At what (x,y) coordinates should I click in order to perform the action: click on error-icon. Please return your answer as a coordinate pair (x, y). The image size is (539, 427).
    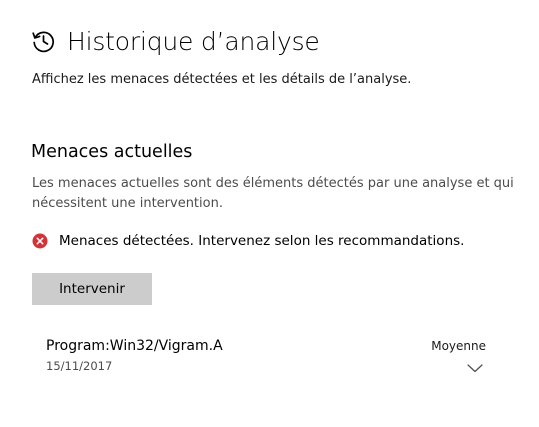
    Looking at the image, I should click on (40, 241).